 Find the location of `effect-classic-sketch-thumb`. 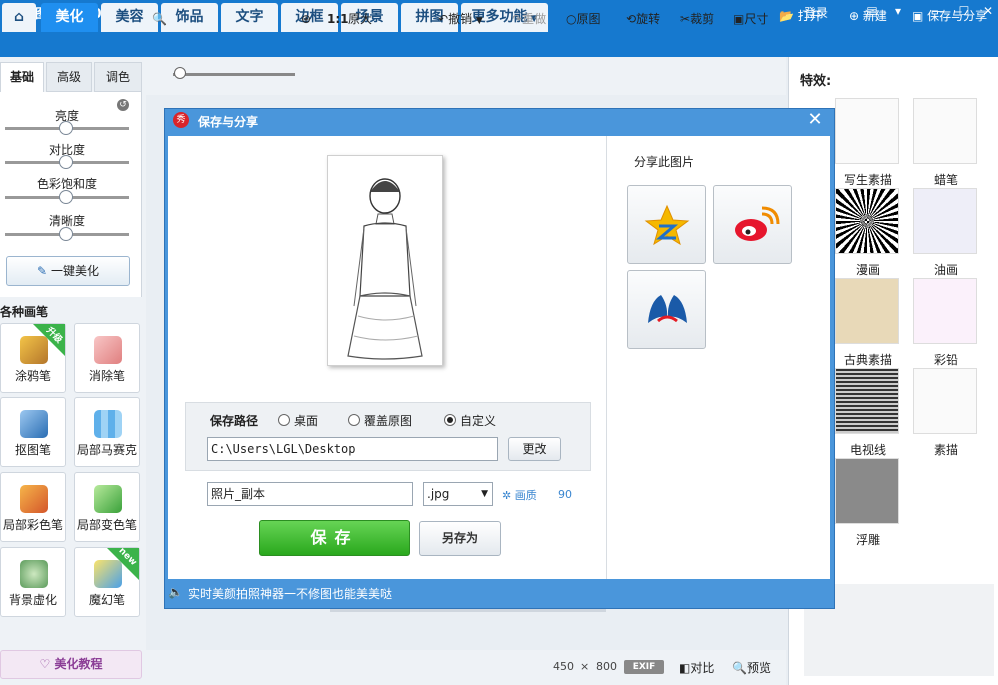

effect-classic-sketch-thumb is located at coordinates (867, 311).